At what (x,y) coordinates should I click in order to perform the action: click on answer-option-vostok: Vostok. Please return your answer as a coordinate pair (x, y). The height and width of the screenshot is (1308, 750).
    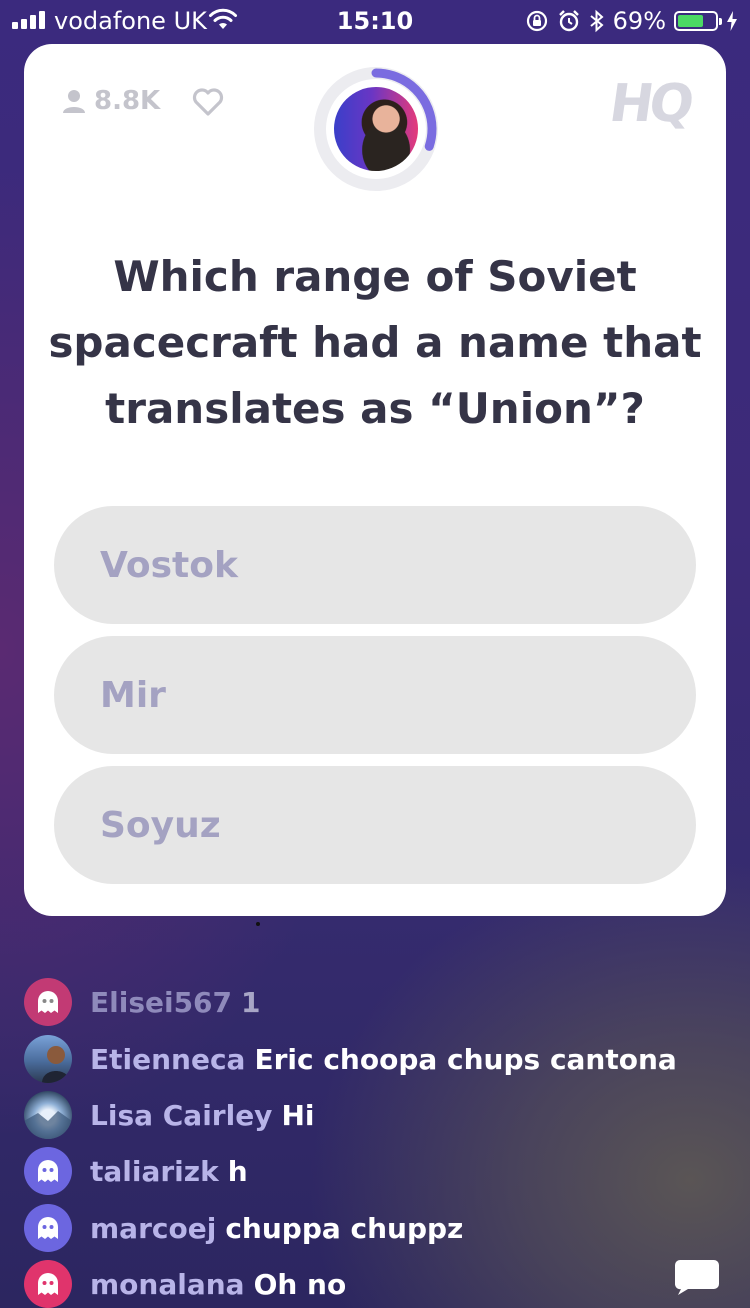
    Looking at the image, I should click on (375, 565).